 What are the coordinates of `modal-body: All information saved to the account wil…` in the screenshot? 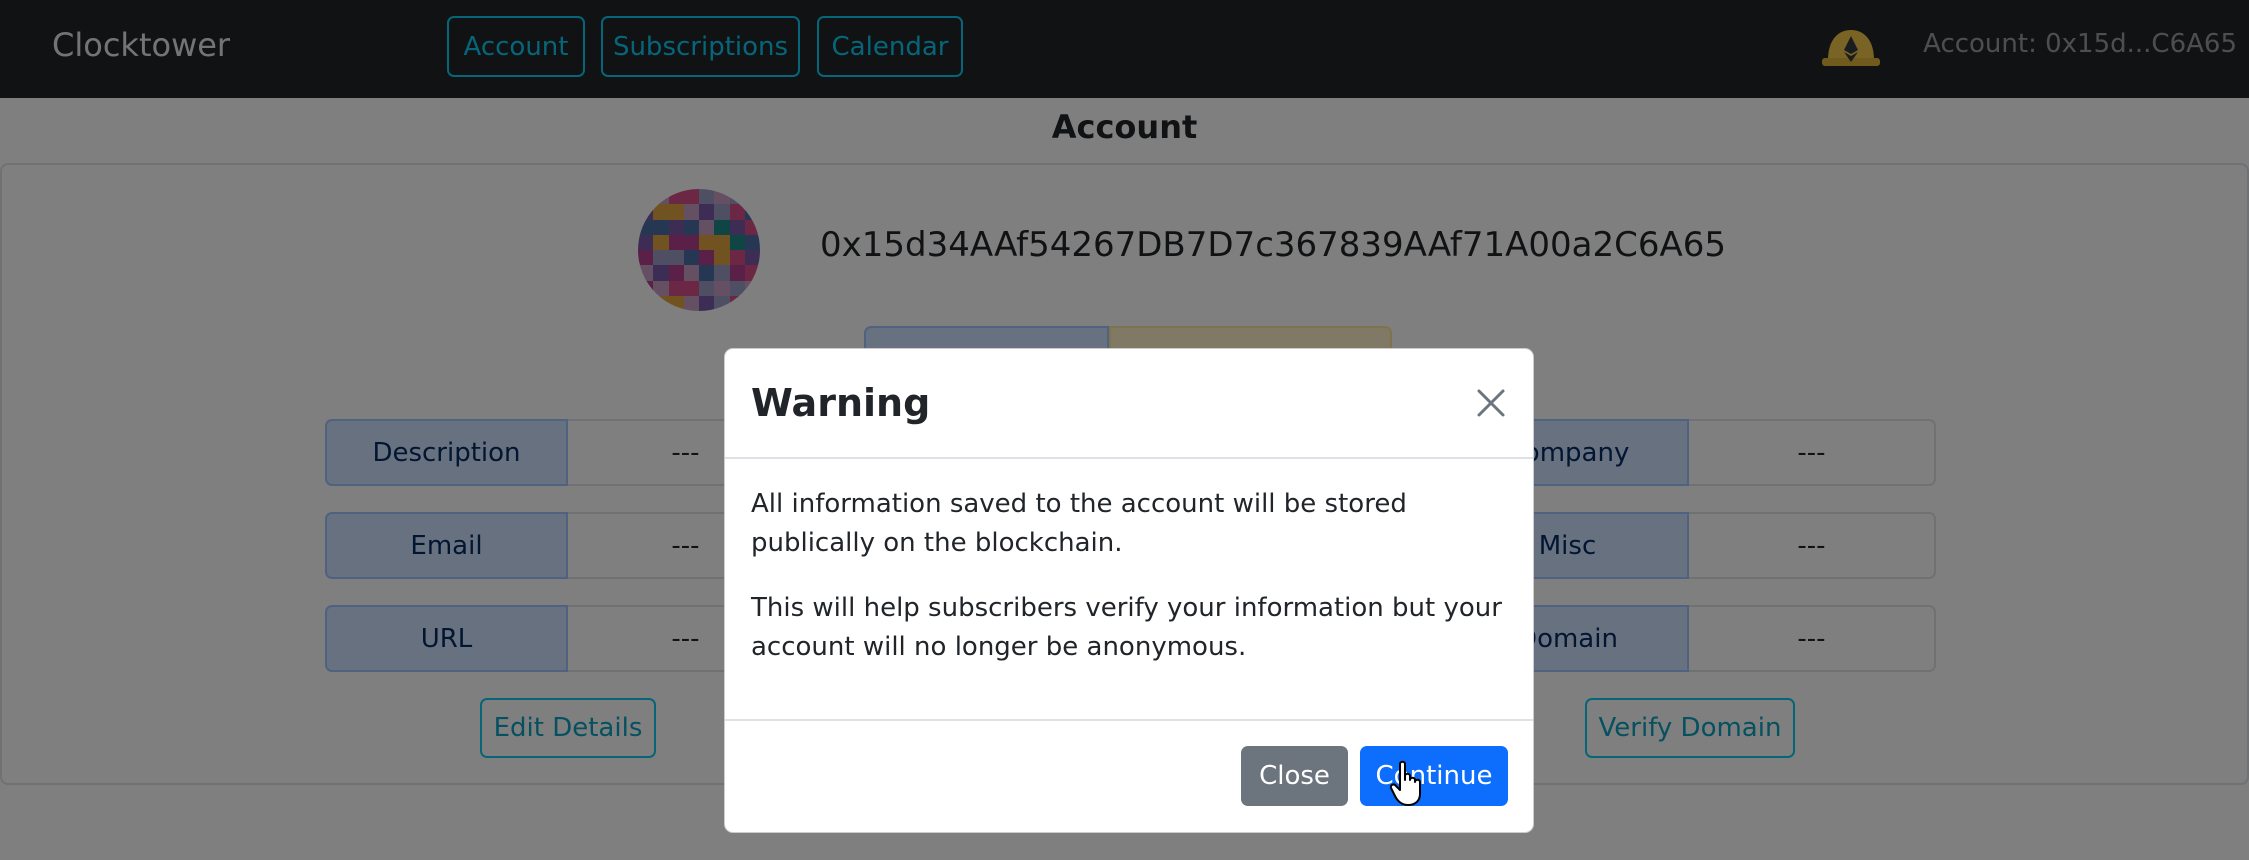 It's located at (1131, 589).